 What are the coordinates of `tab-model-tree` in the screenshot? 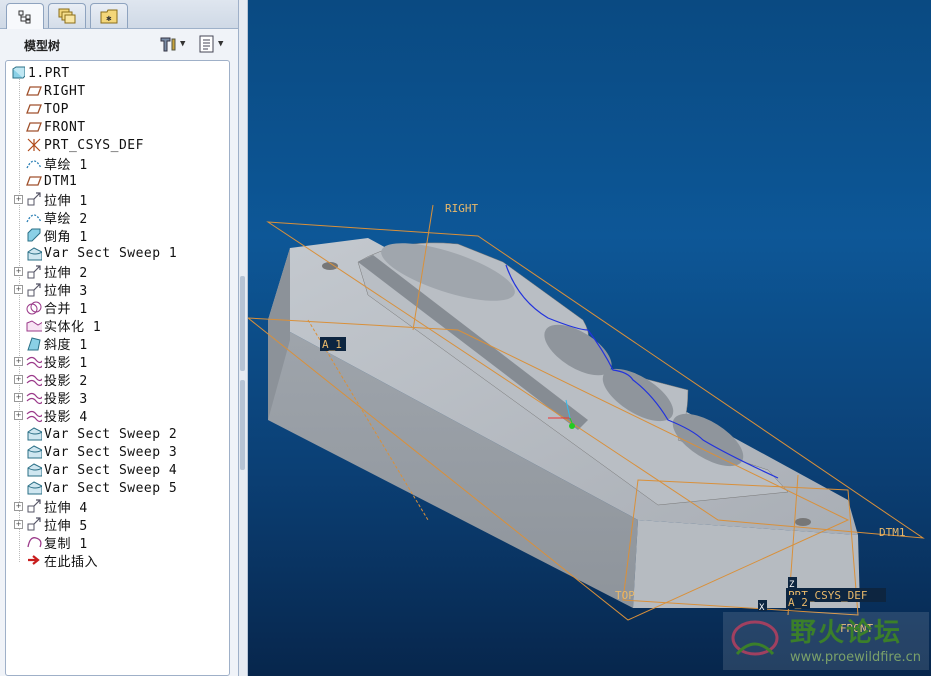 It's located at (25, 16).